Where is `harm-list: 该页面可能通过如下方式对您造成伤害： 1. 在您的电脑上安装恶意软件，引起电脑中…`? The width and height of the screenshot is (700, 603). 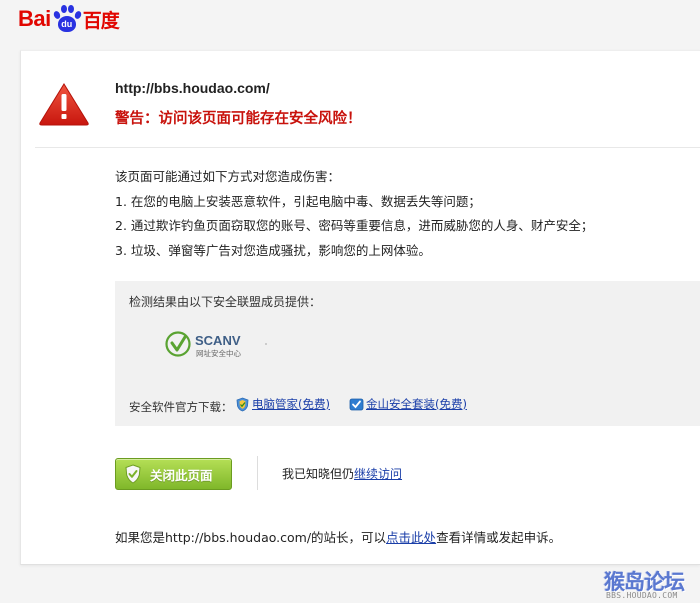 harm-list: 该页面可能通过如下方式对您造成伤害： 1. 在您的电脑上安装恶意软件，引起电脑中… is located at coordinates (354, 214).